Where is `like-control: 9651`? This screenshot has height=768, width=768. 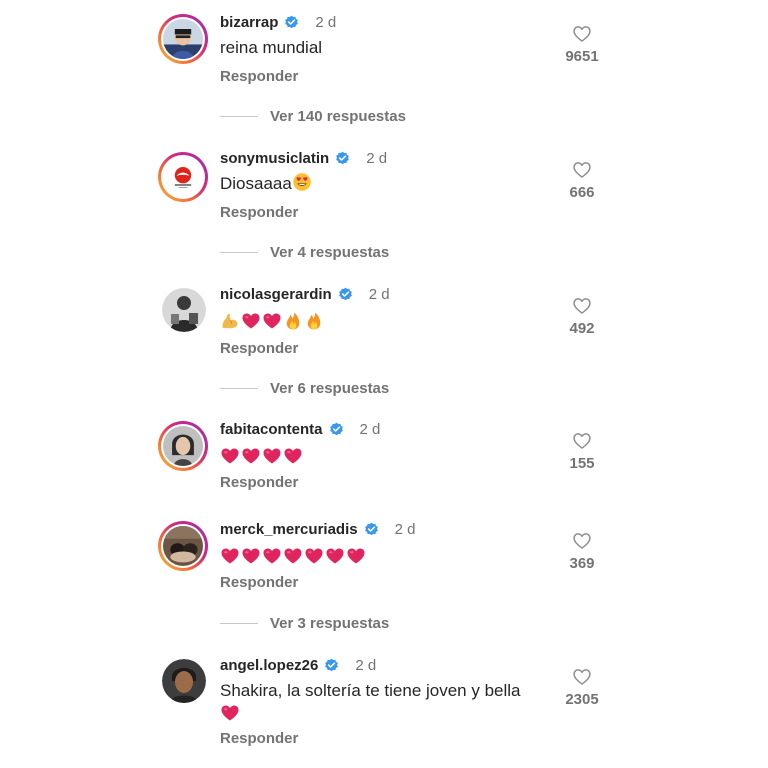
like-control: 9651 is located at coordinates (582, 44).